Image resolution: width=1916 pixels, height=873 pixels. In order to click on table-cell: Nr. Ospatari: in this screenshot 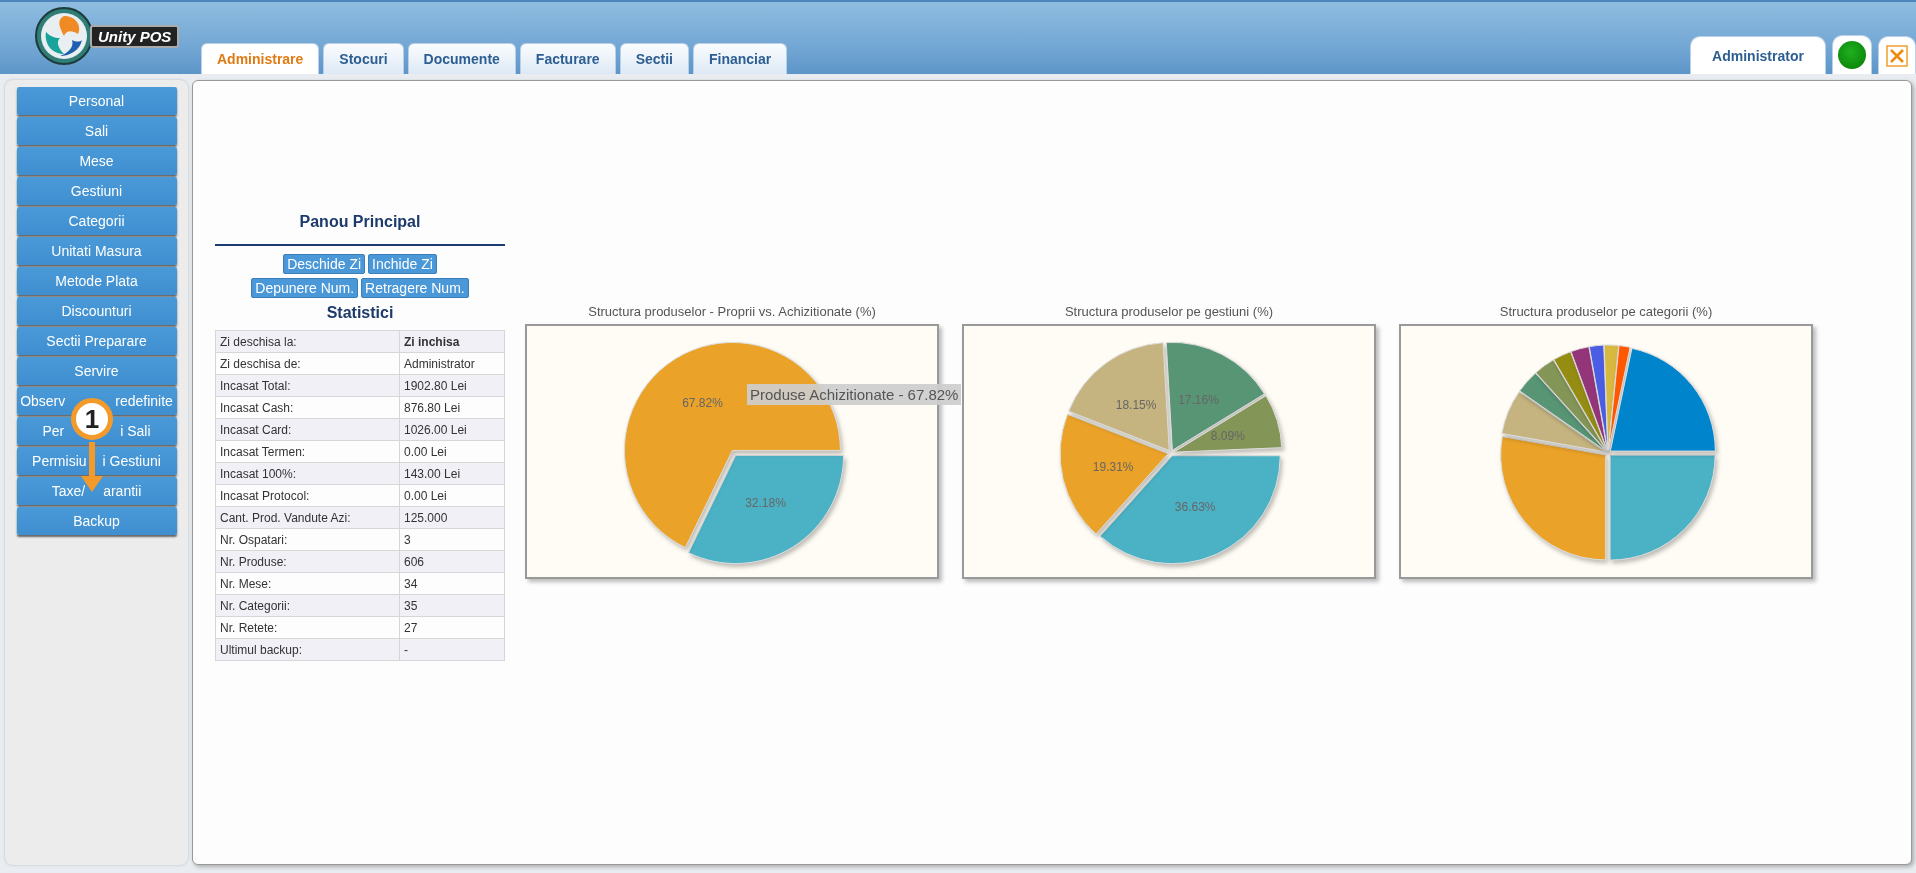, I will do `click(307, 539)`.